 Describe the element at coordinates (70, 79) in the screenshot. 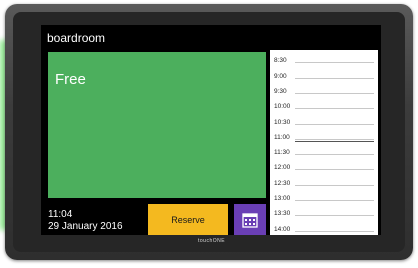

I see `availability-status: Free` at that location.